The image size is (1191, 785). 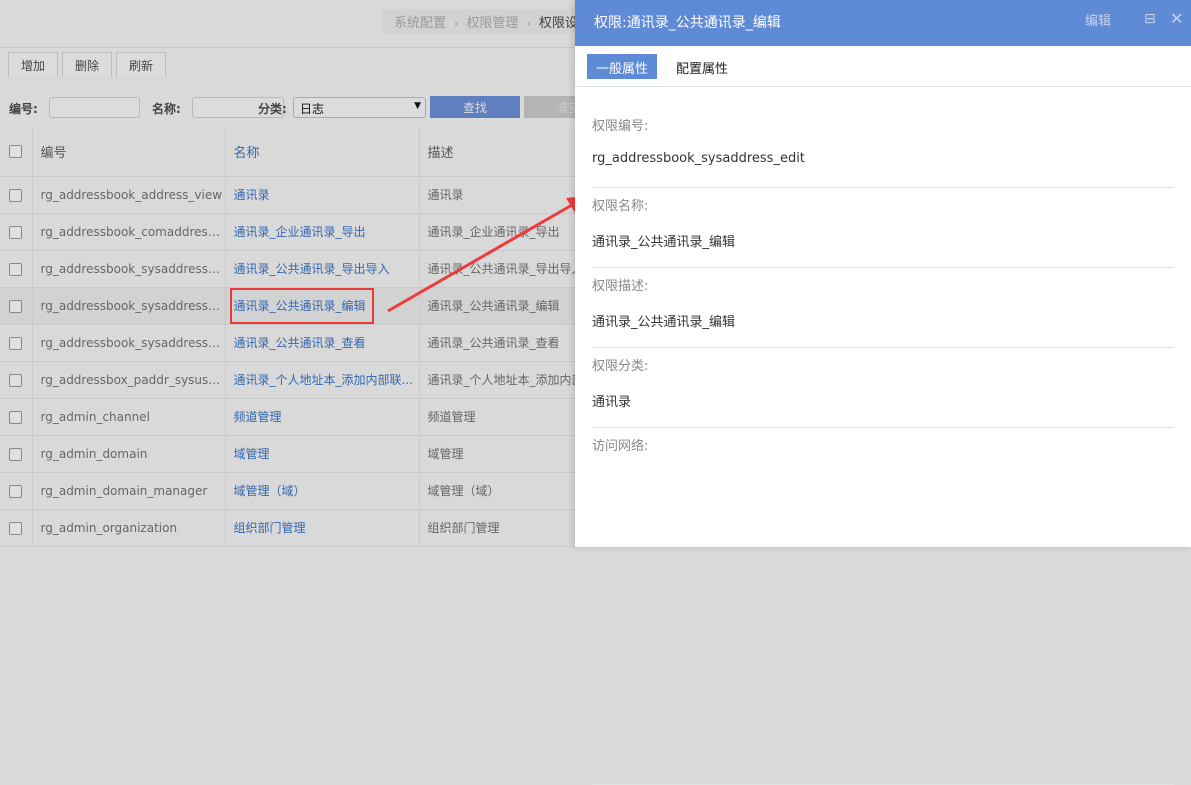 I want to click on field-row: 权限名称: 通讯录_公共通讯录_编辑, so click(x=883, y=228).